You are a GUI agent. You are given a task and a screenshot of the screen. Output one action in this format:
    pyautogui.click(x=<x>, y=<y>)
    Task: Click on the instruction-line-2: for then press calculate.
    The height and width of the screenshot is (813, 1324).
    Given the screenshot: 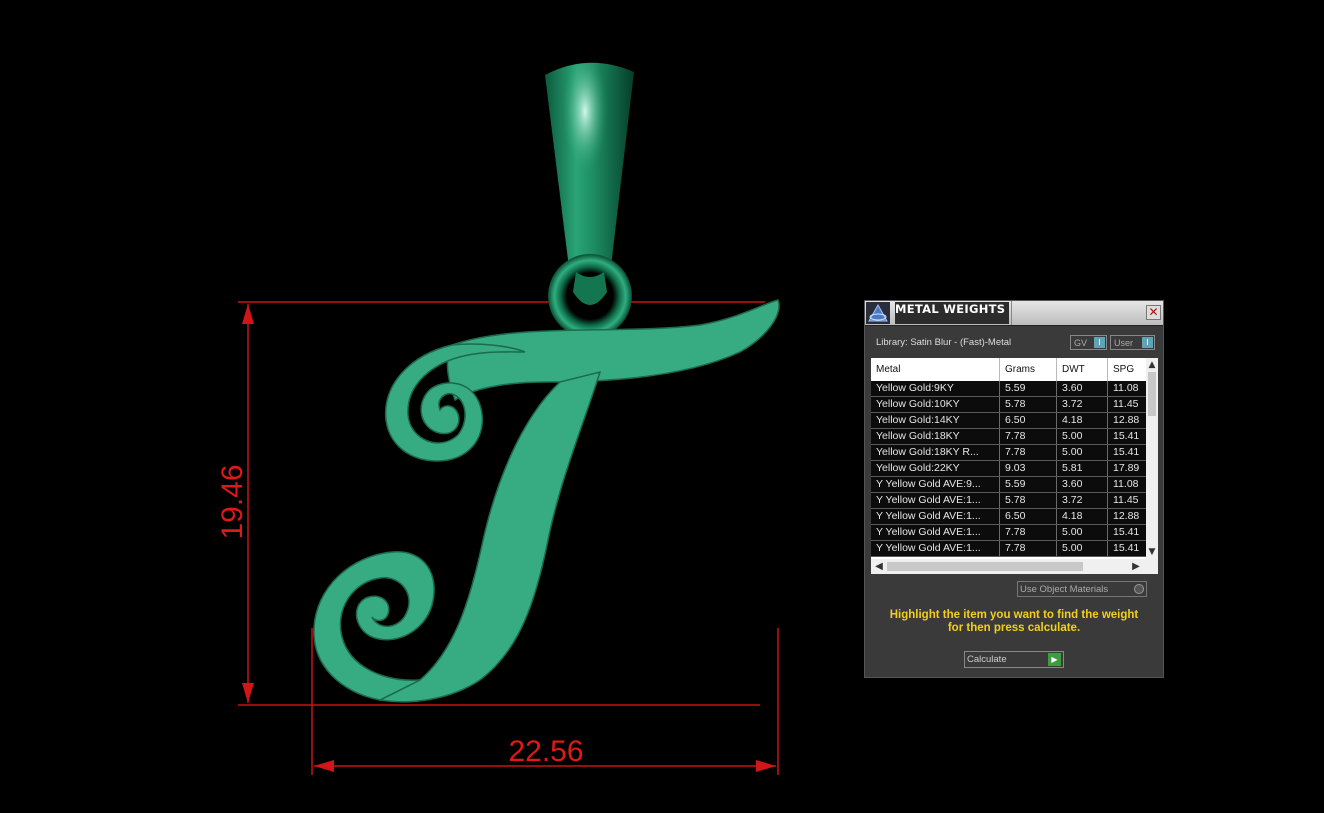 What is the action you would take?
    pyautogui.click(x=1014, y=628)
    